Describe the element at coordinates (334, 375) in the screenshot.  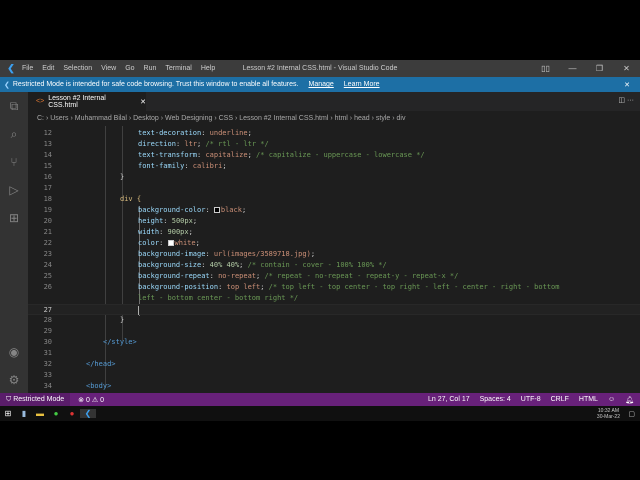
I see `code-line: 33` at that location.